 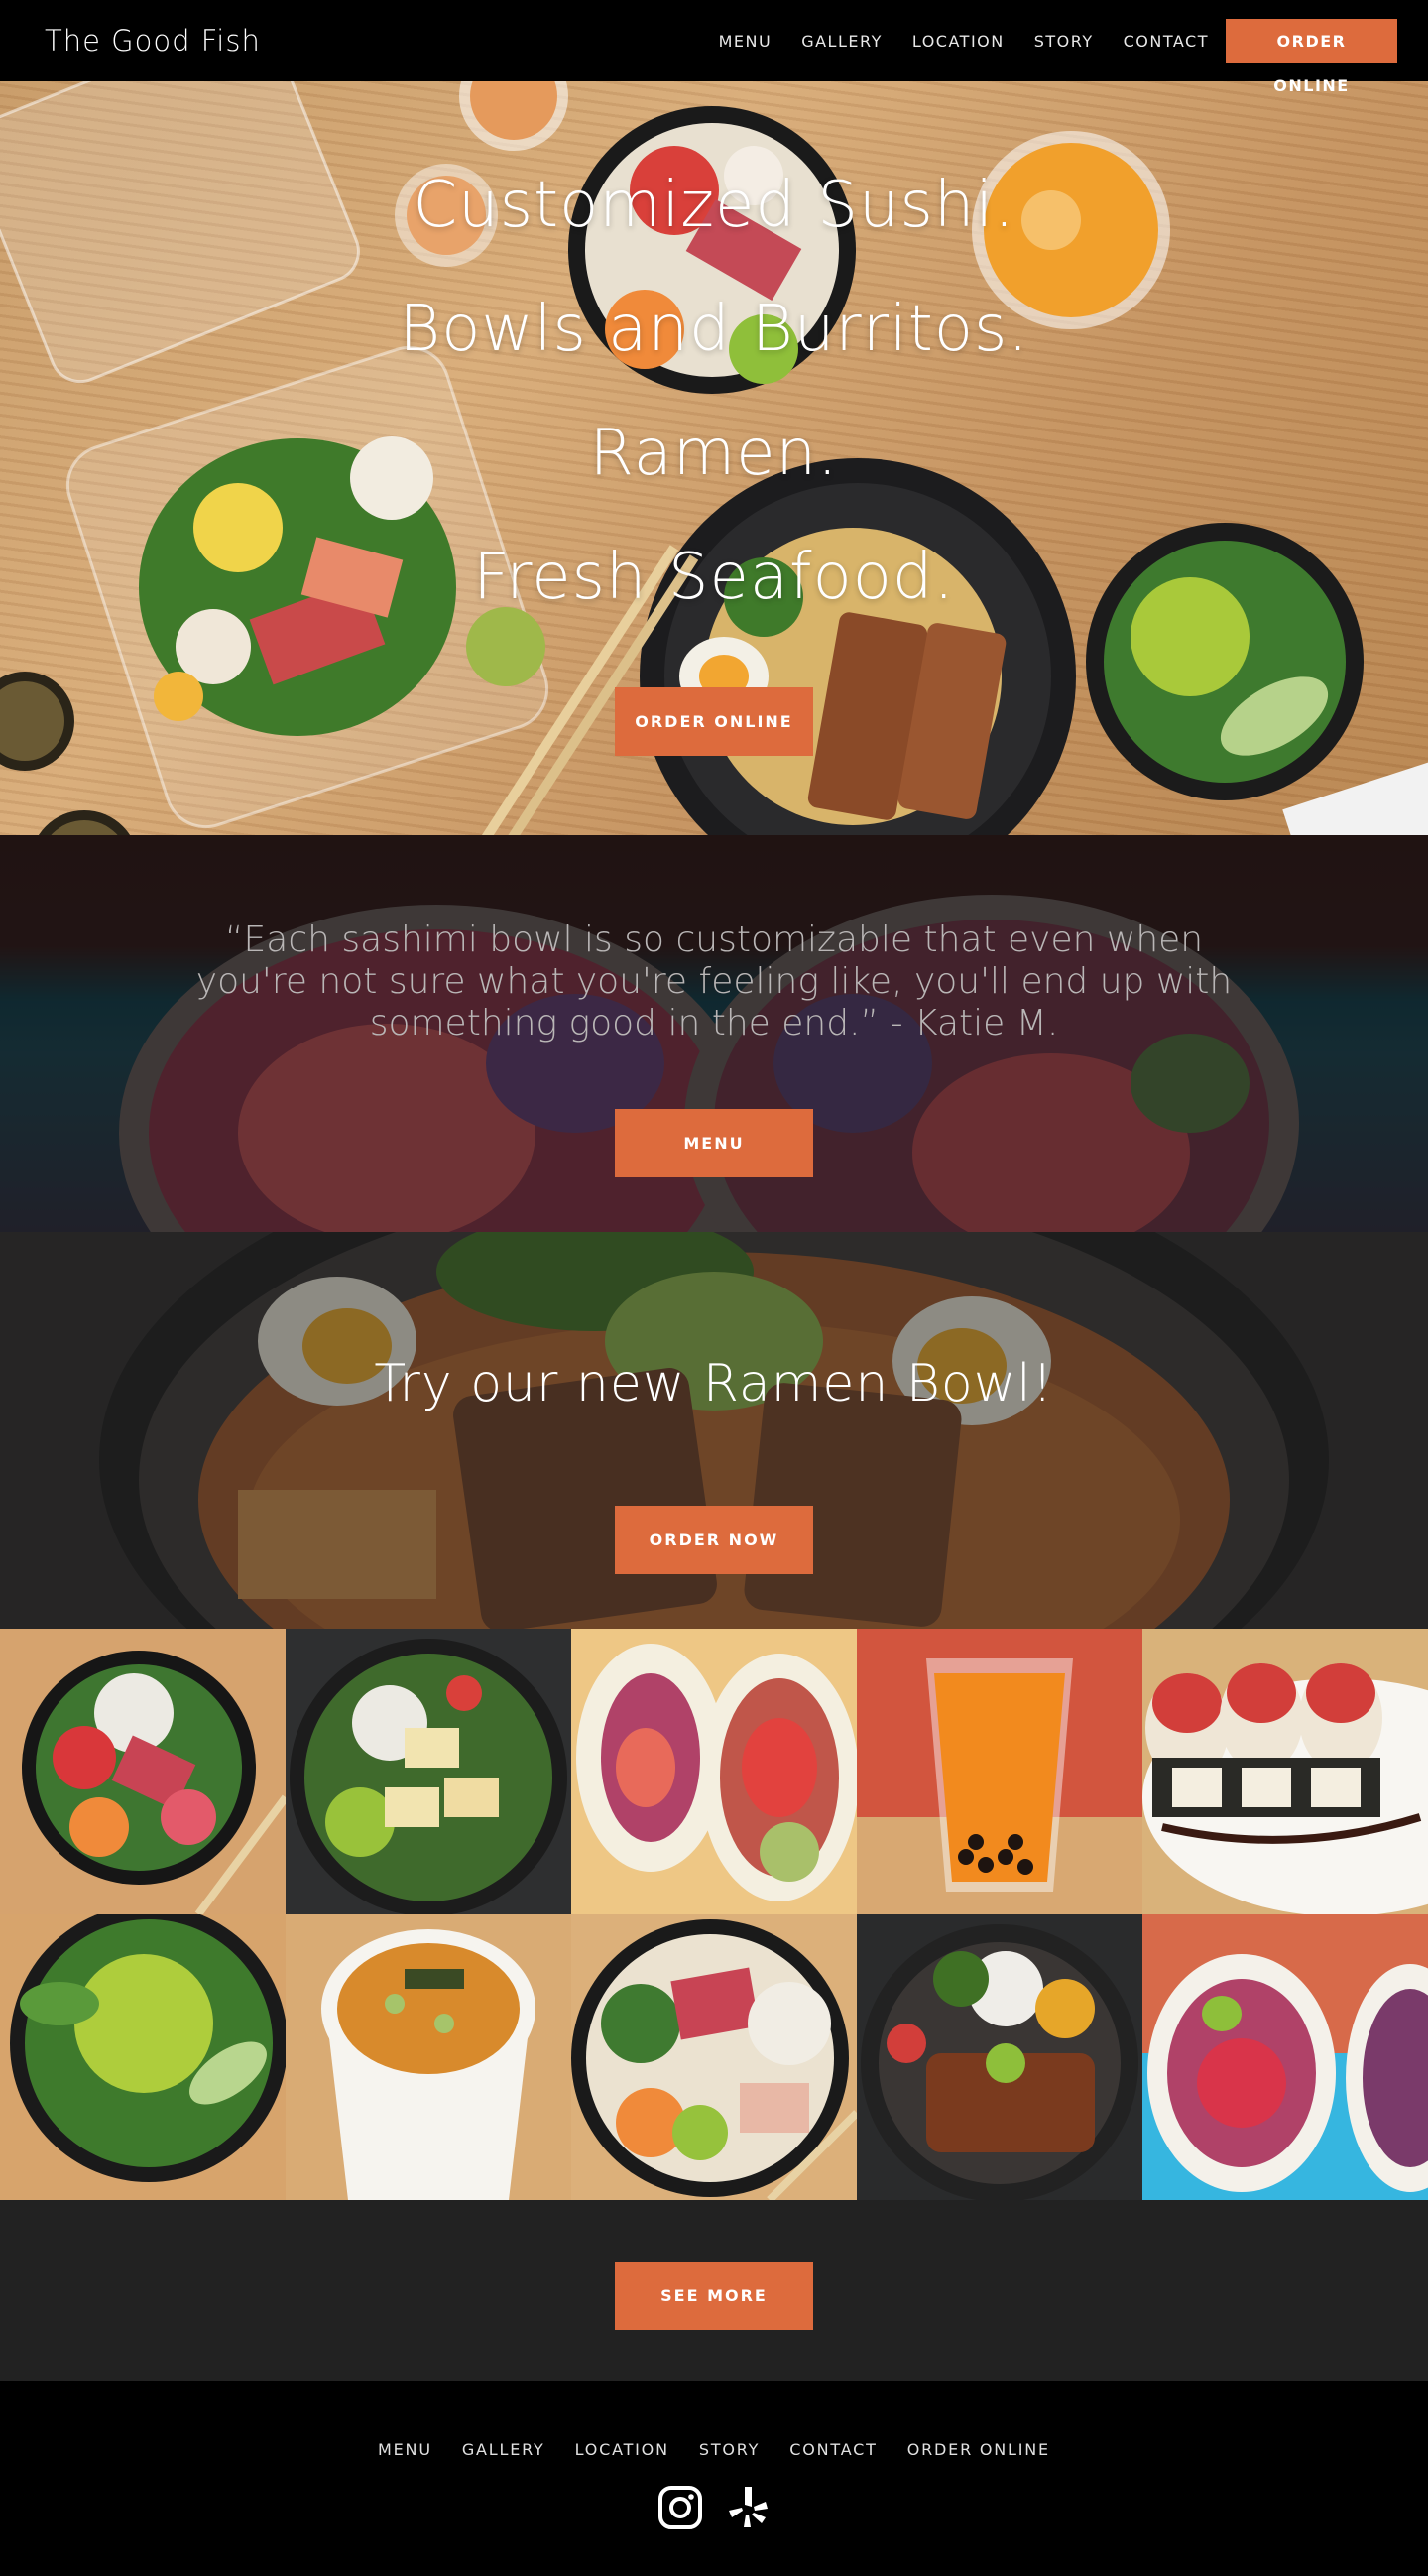 I want to click on sushi-burrito-blue-image, so click(x=1285, y=2057).